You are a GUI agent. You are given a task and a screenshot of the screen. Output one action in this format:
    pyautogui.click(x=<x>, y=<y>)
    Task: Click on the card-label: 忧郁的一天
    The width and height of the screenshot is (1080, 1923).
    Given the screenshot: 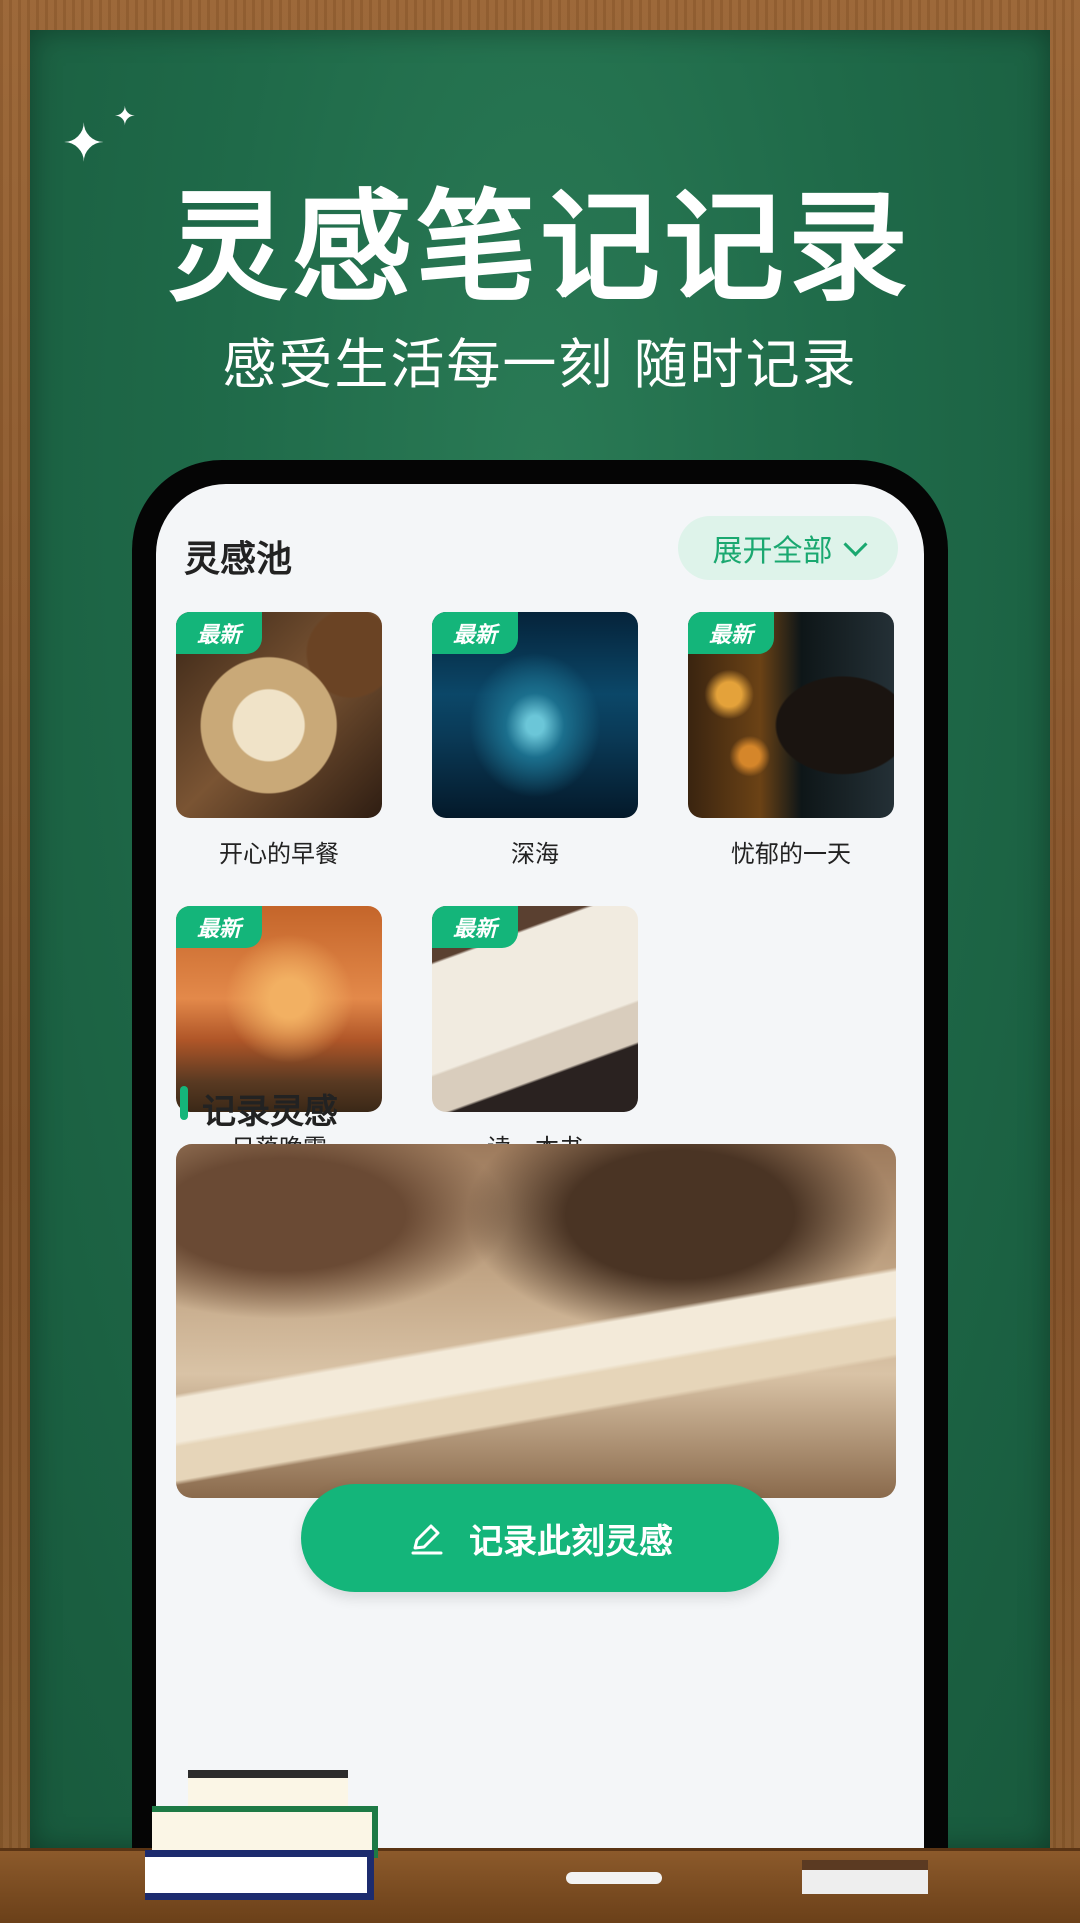 What is the action you would take?
    pyautogui.click(x=791, y=854)
    